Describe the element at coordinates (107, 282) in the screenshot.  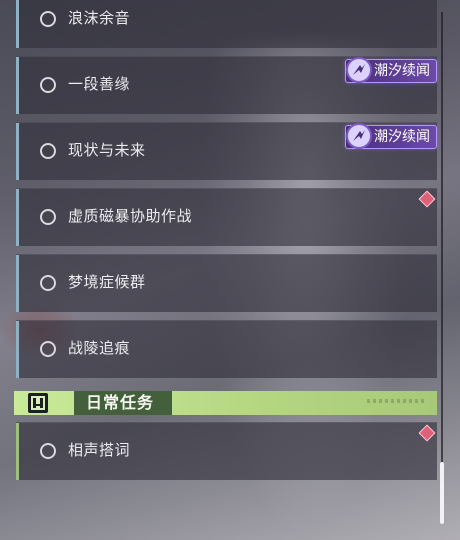
I see `quest-label: 梦境症候群` at that location.